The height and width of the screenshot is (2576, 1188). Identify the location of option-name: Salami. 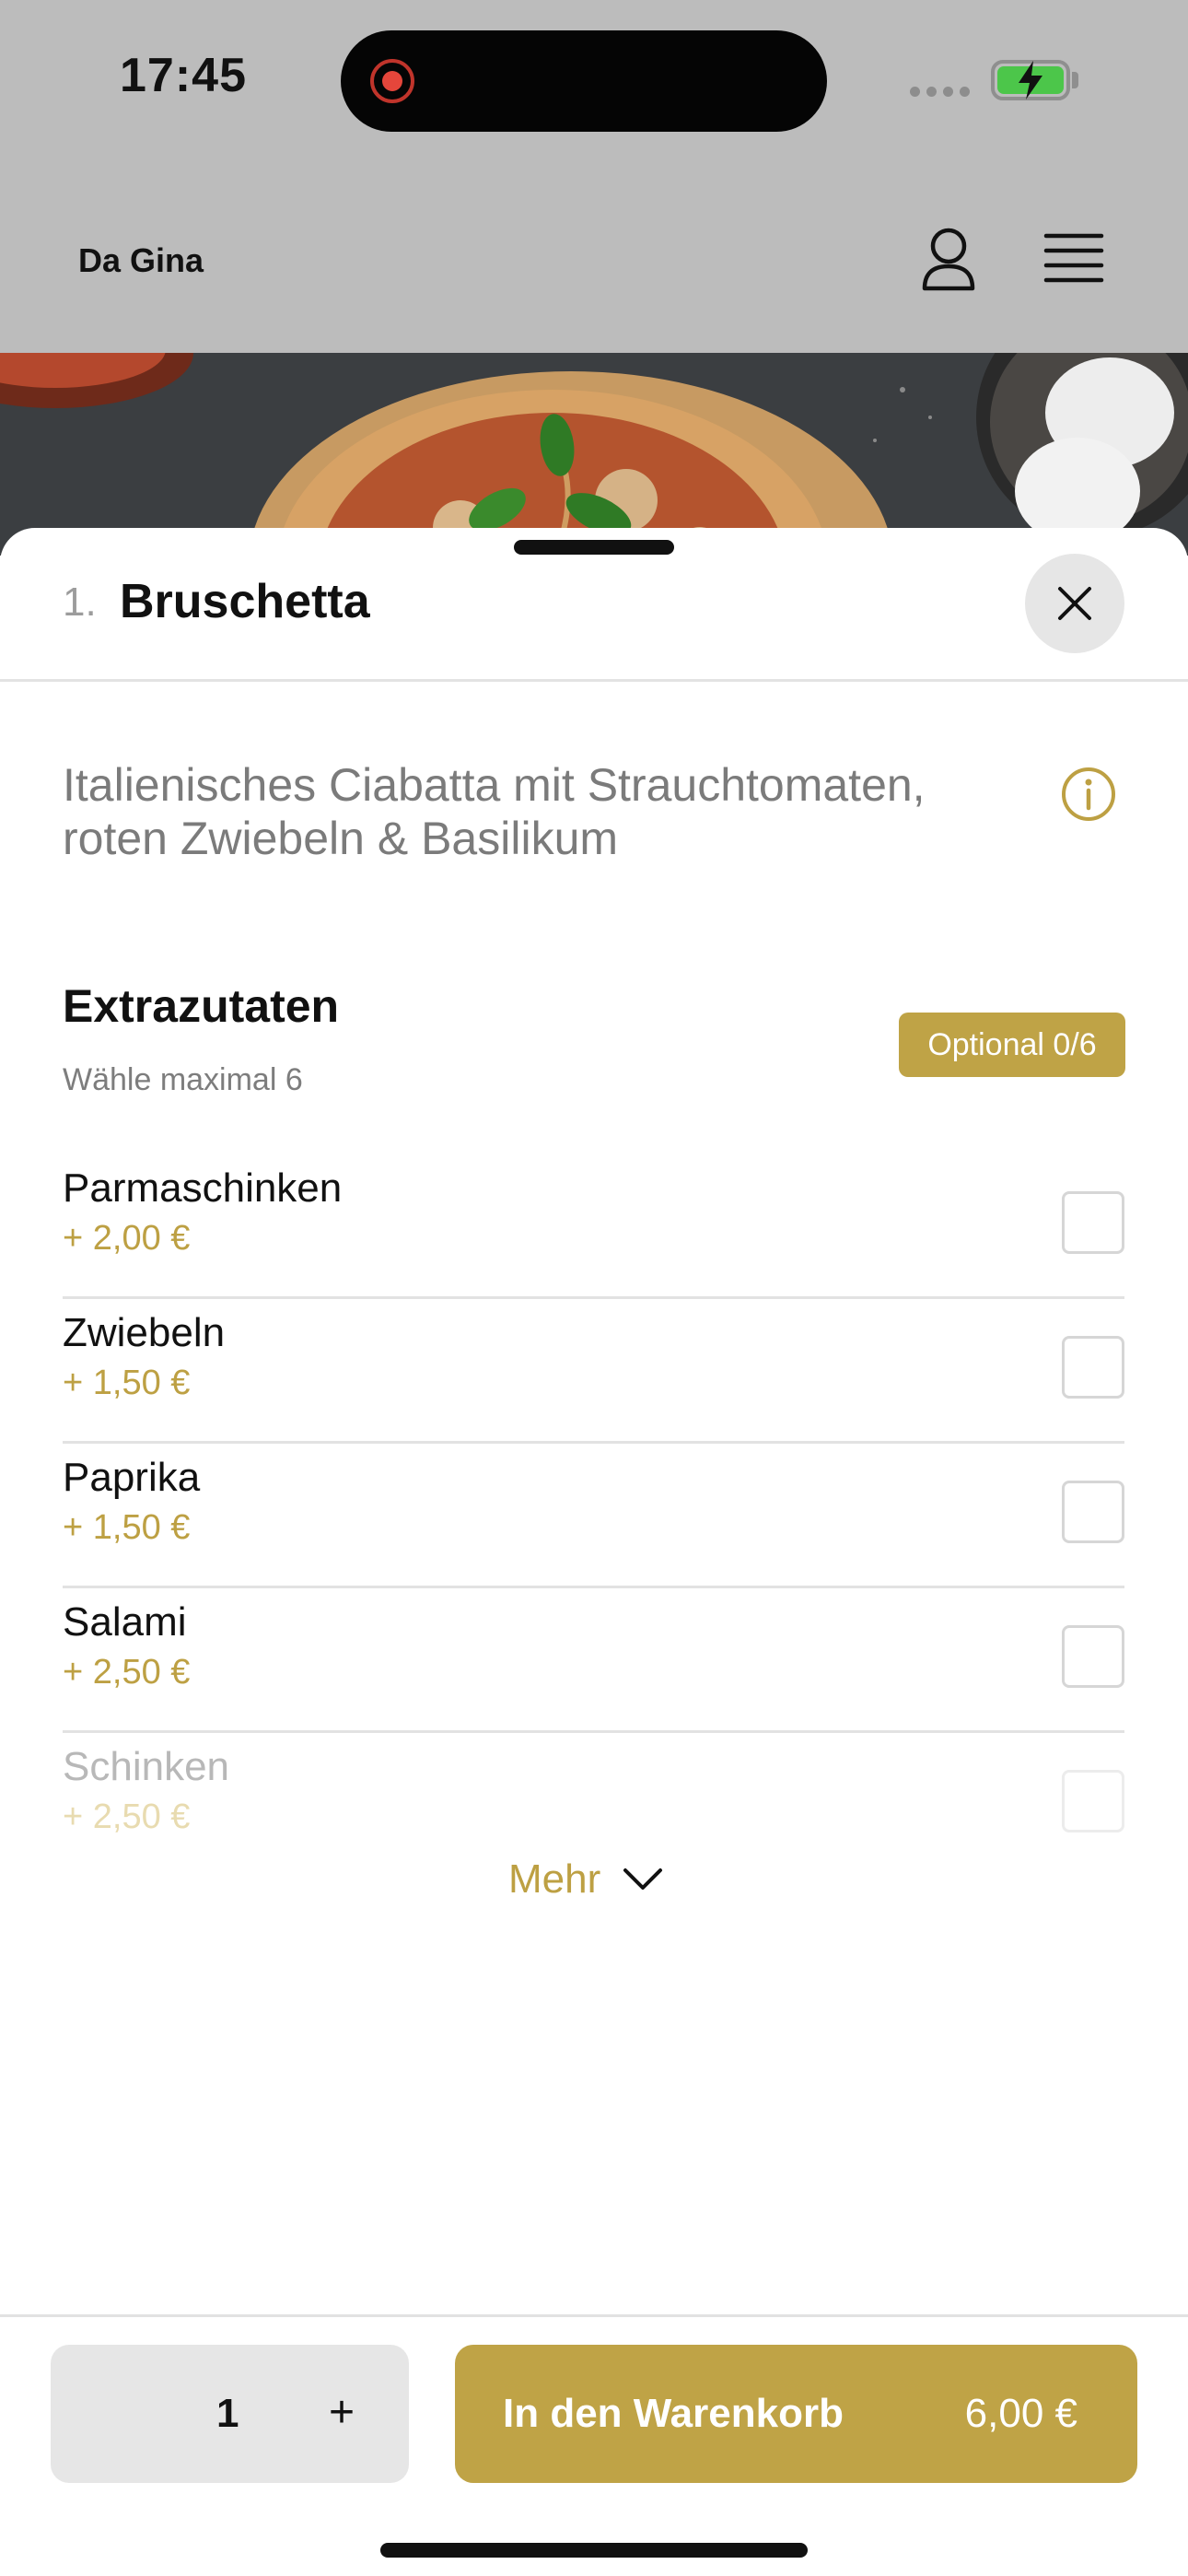
(125, 1622).